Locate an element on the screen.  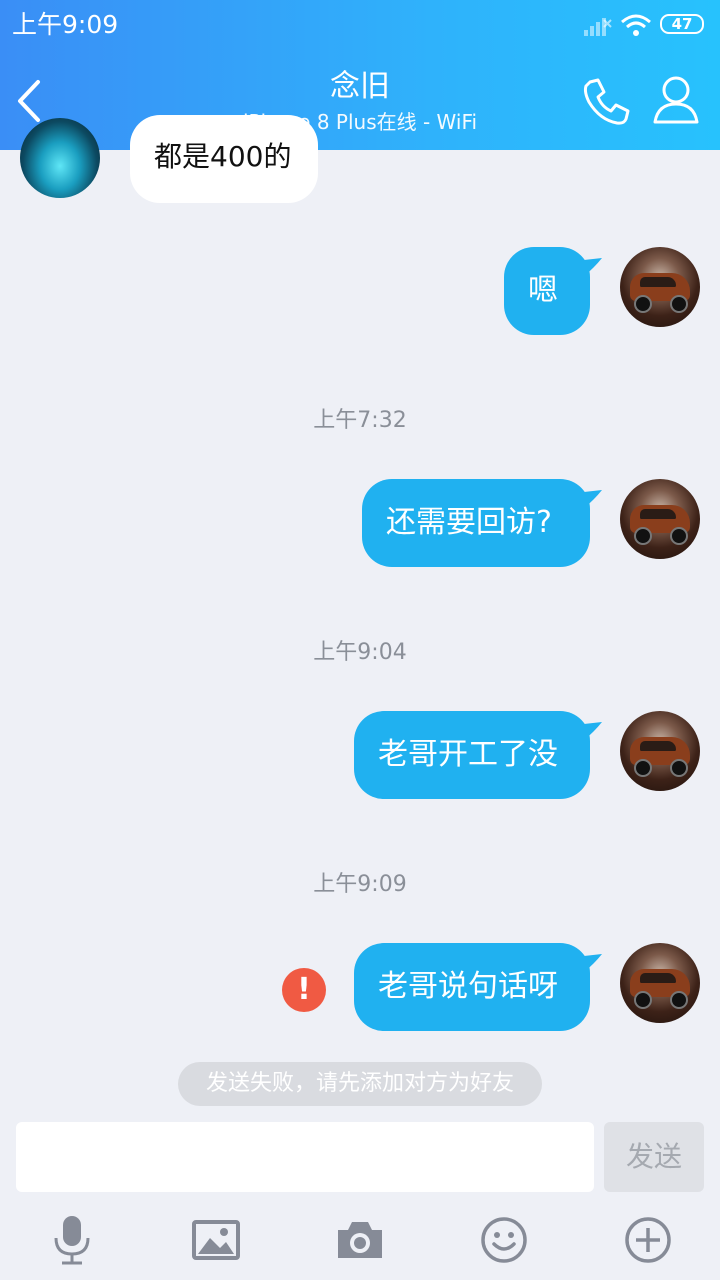
message-text: 老哥开工了没 is located at coordinates (468, 754).